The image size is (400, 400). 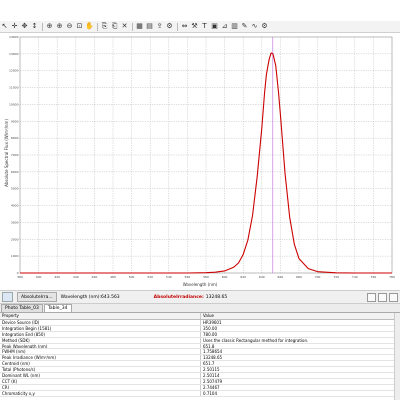 What do you see at coordinates (213, 358) in the screenshot?
I see `value-cell: 13248.65` at bounding box center [213, 358].